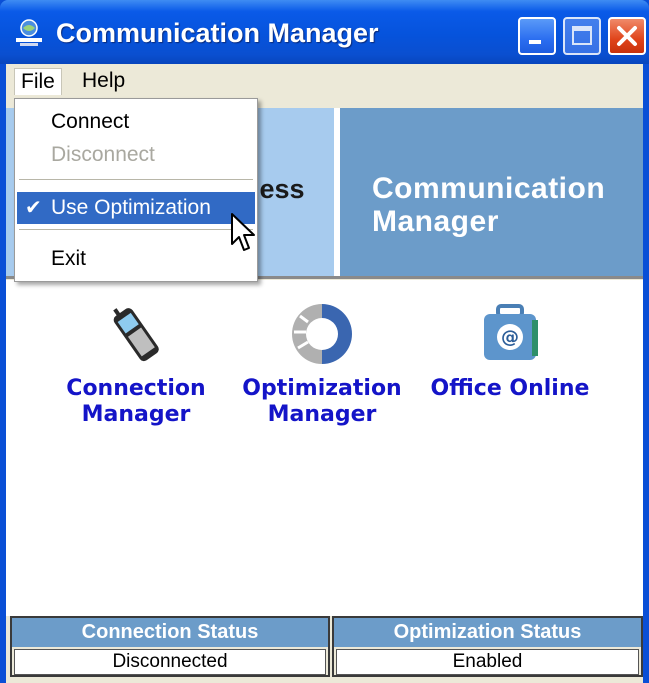 This screenshot has width=649, height=683. Describe the element at coordinates (170, 662) in the screenshot. I see `connection-status-value: Disconnected` at that location.